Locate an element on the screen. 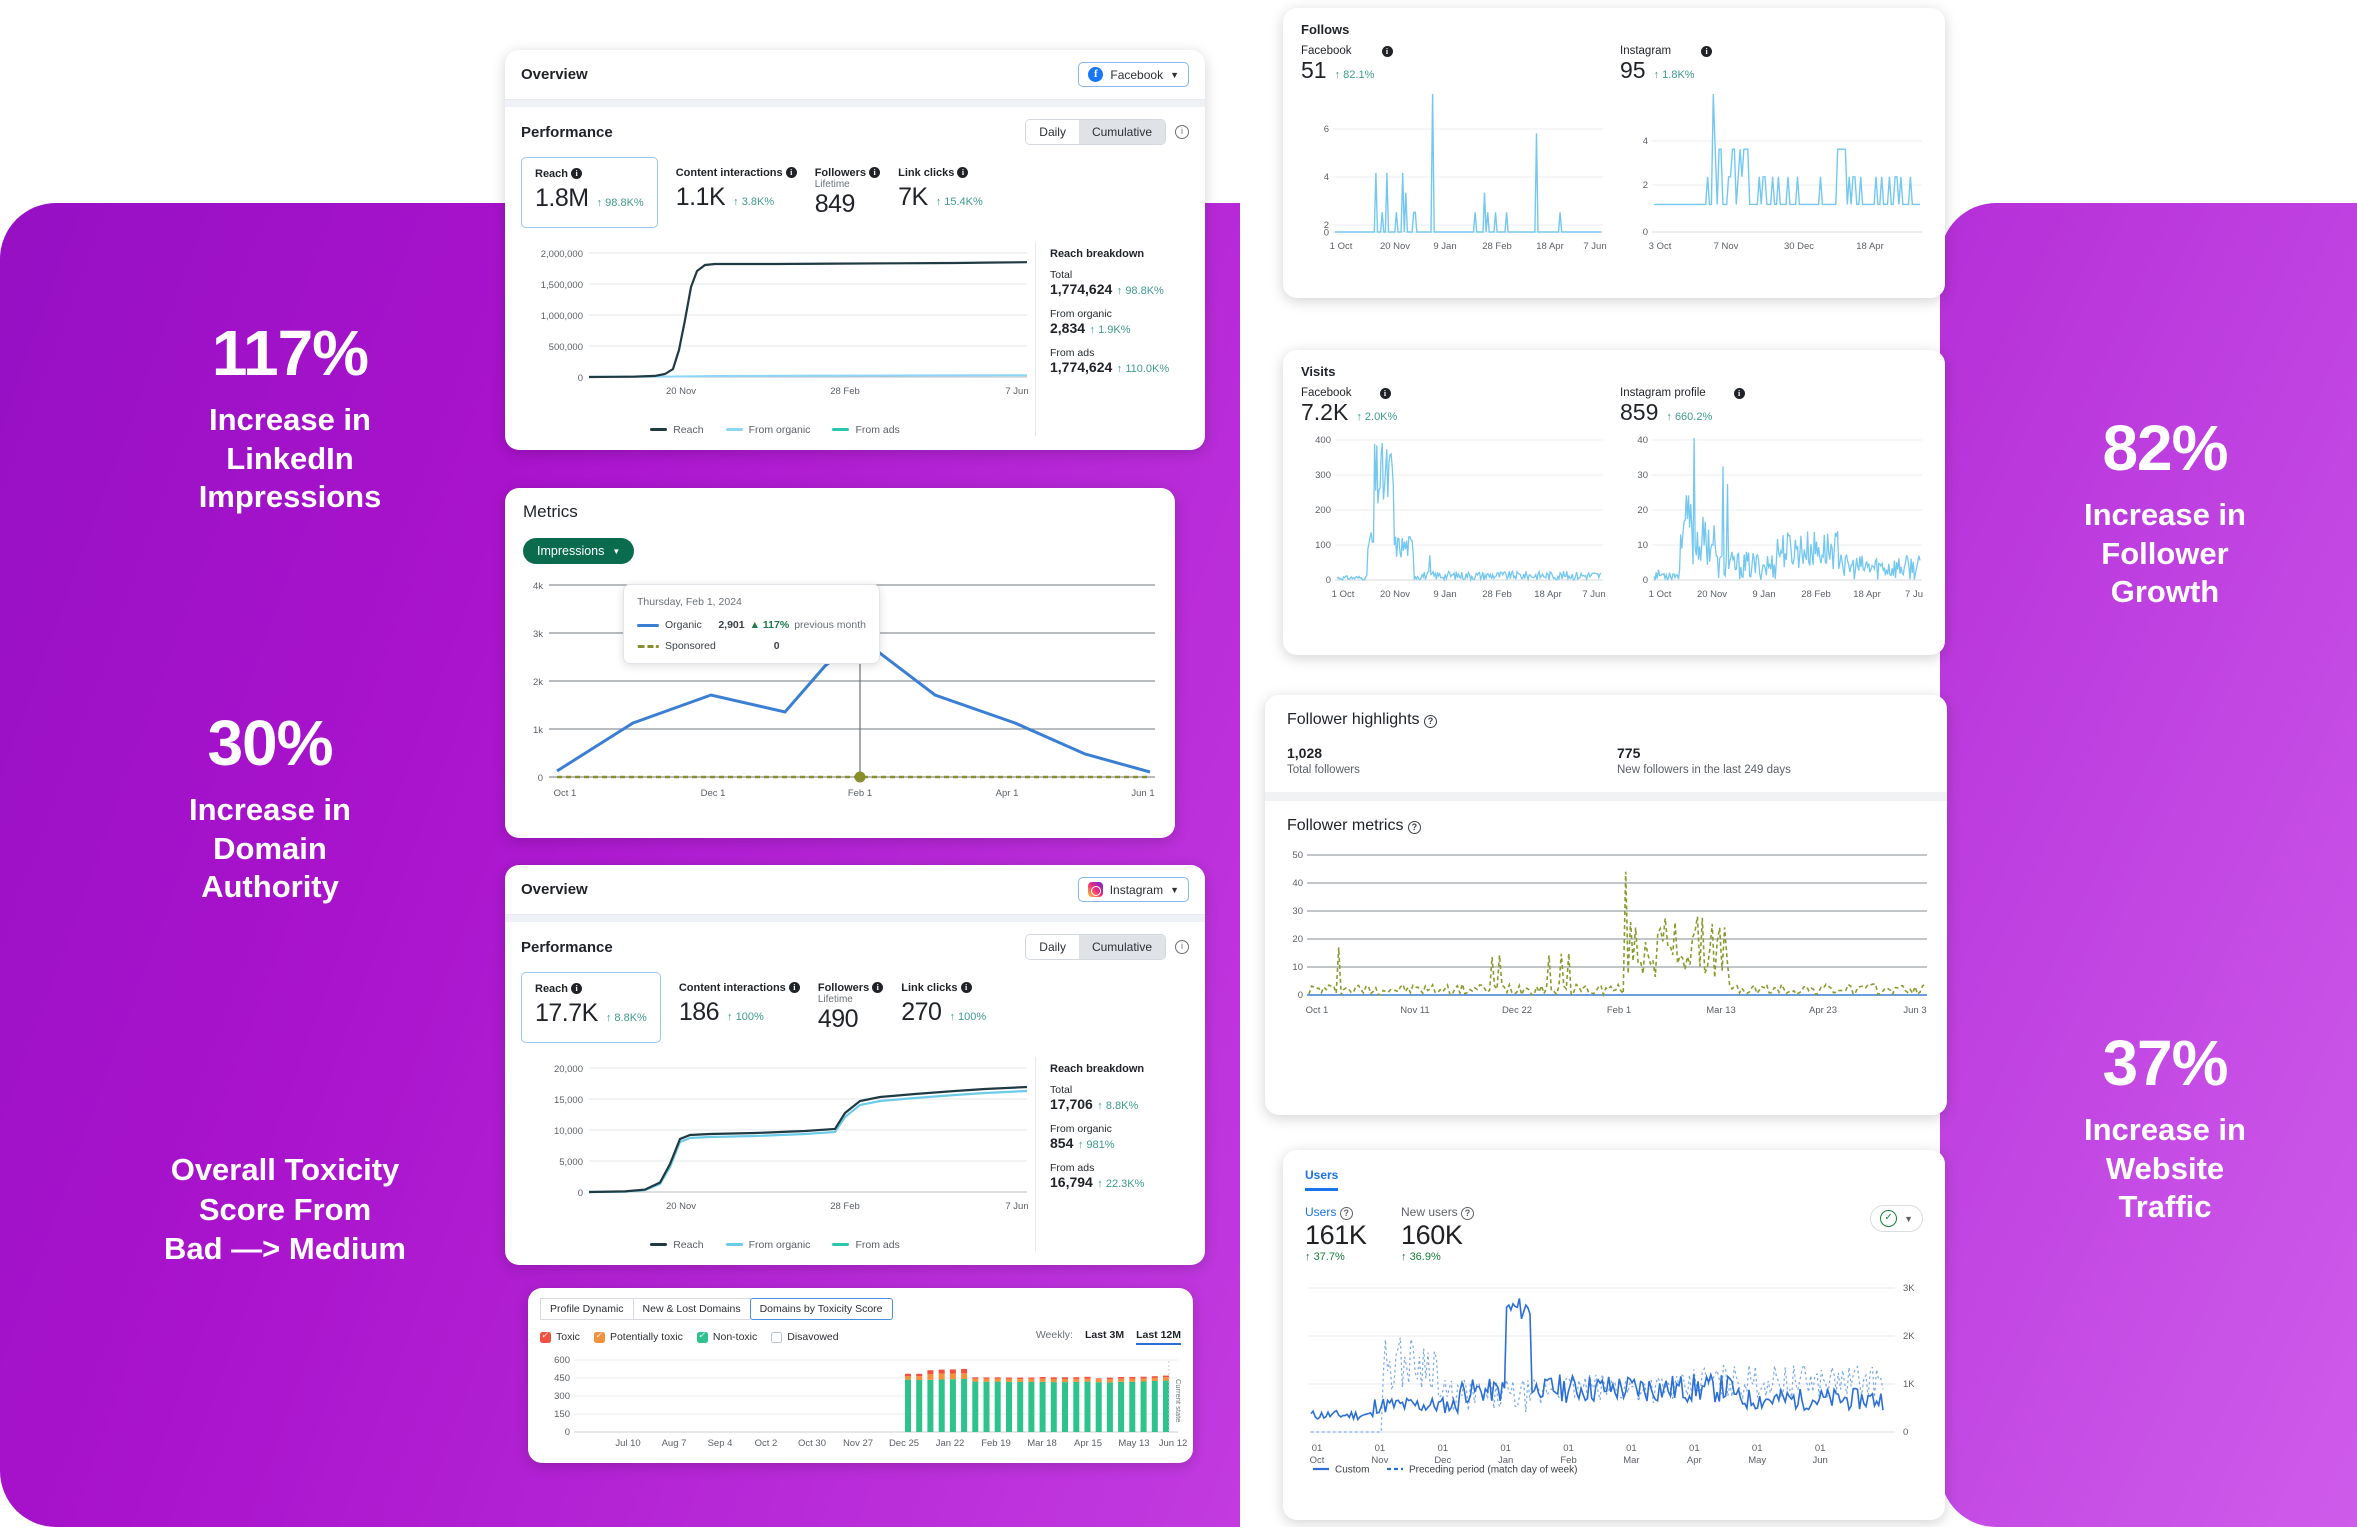 Image resolution: width=2357 pixels, height=1527 pixels. tab-users: Users is located at coordinates (1322, 1179).